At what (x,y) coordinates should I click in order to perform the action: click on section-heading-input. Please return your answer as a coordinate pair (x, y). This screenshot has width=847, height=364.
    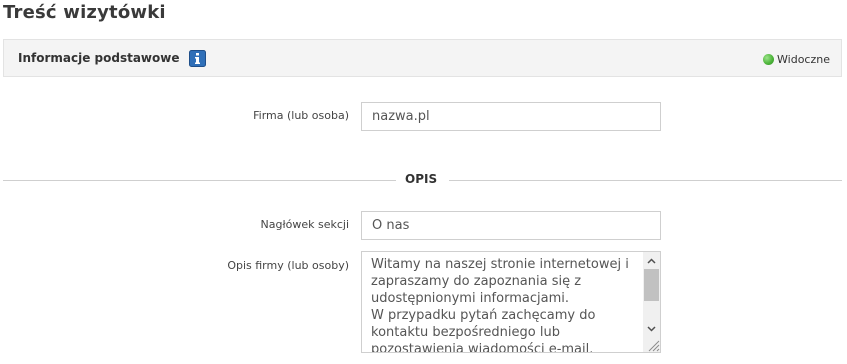
    Looking at the image, I should click on (511, 225).